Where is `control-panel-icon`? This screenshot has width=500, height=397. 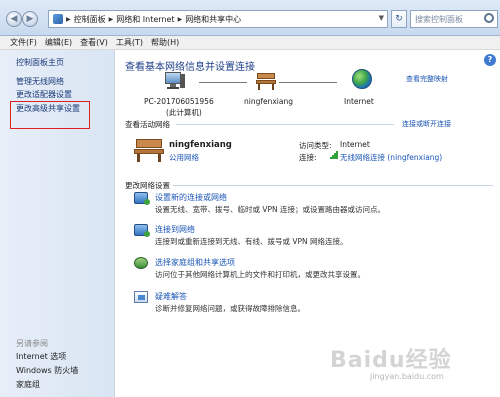 control-panel-icon is located at coordinates (58, 19).